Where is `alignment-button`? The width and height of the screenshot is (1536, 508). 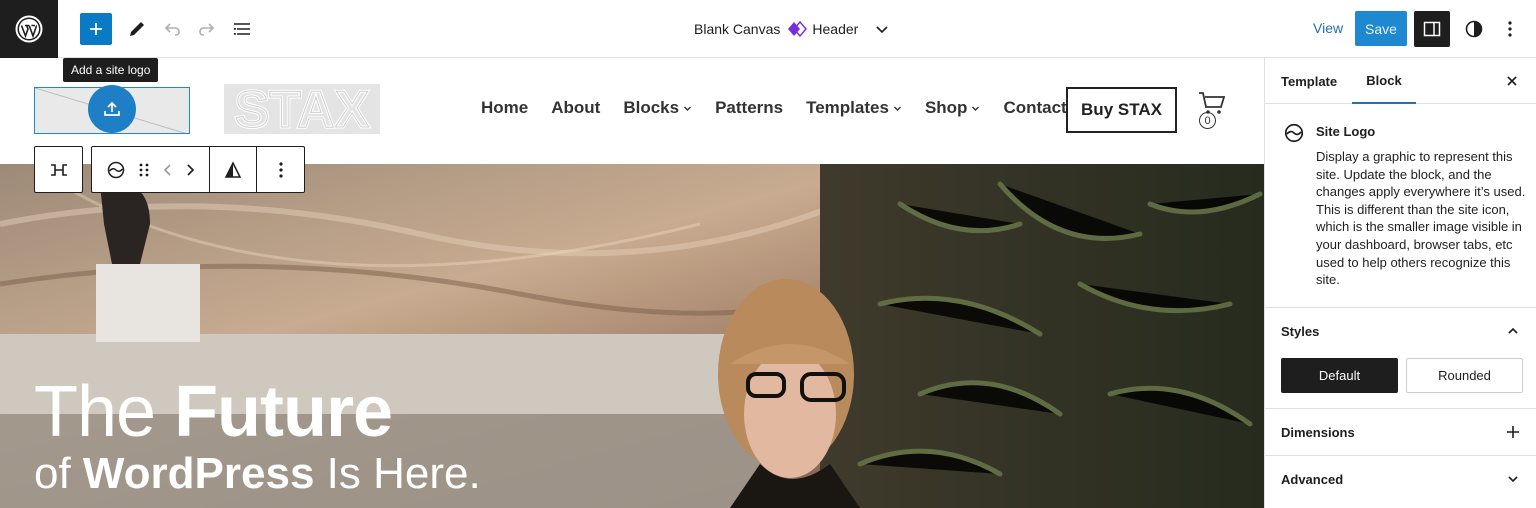 alignment-button is located at coordinates (233, 169).